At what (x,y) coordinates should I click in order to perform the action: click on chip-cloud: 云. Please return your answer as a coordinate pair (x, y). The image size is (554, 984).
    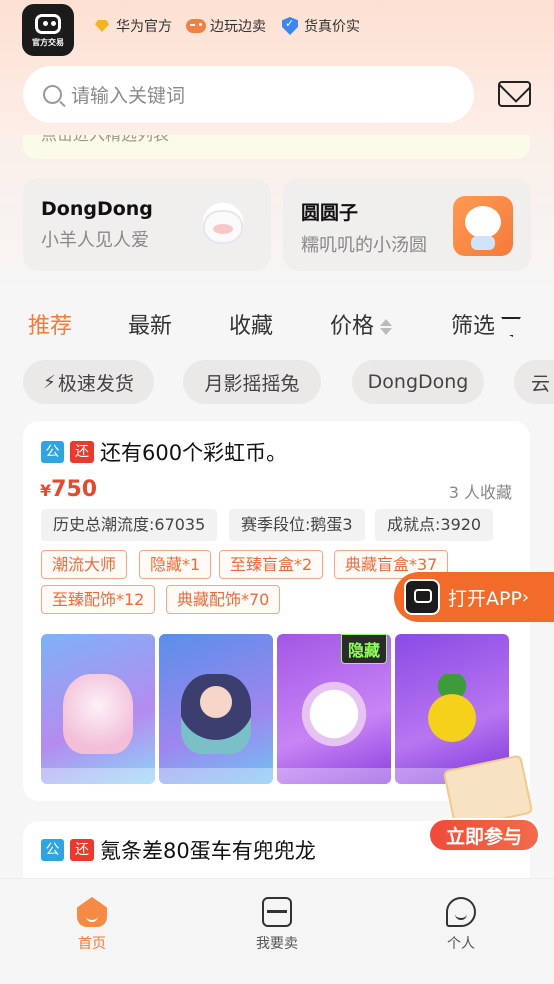
    Looking at the image, I should click on (534, 382).